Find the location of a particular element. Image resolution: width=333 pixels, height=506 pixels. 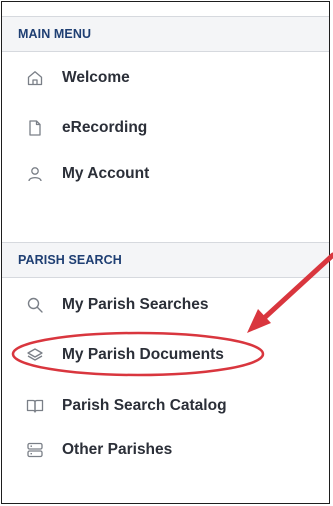

main-menu-header-label: MAIN MENU is located at coordinates (55, 34).